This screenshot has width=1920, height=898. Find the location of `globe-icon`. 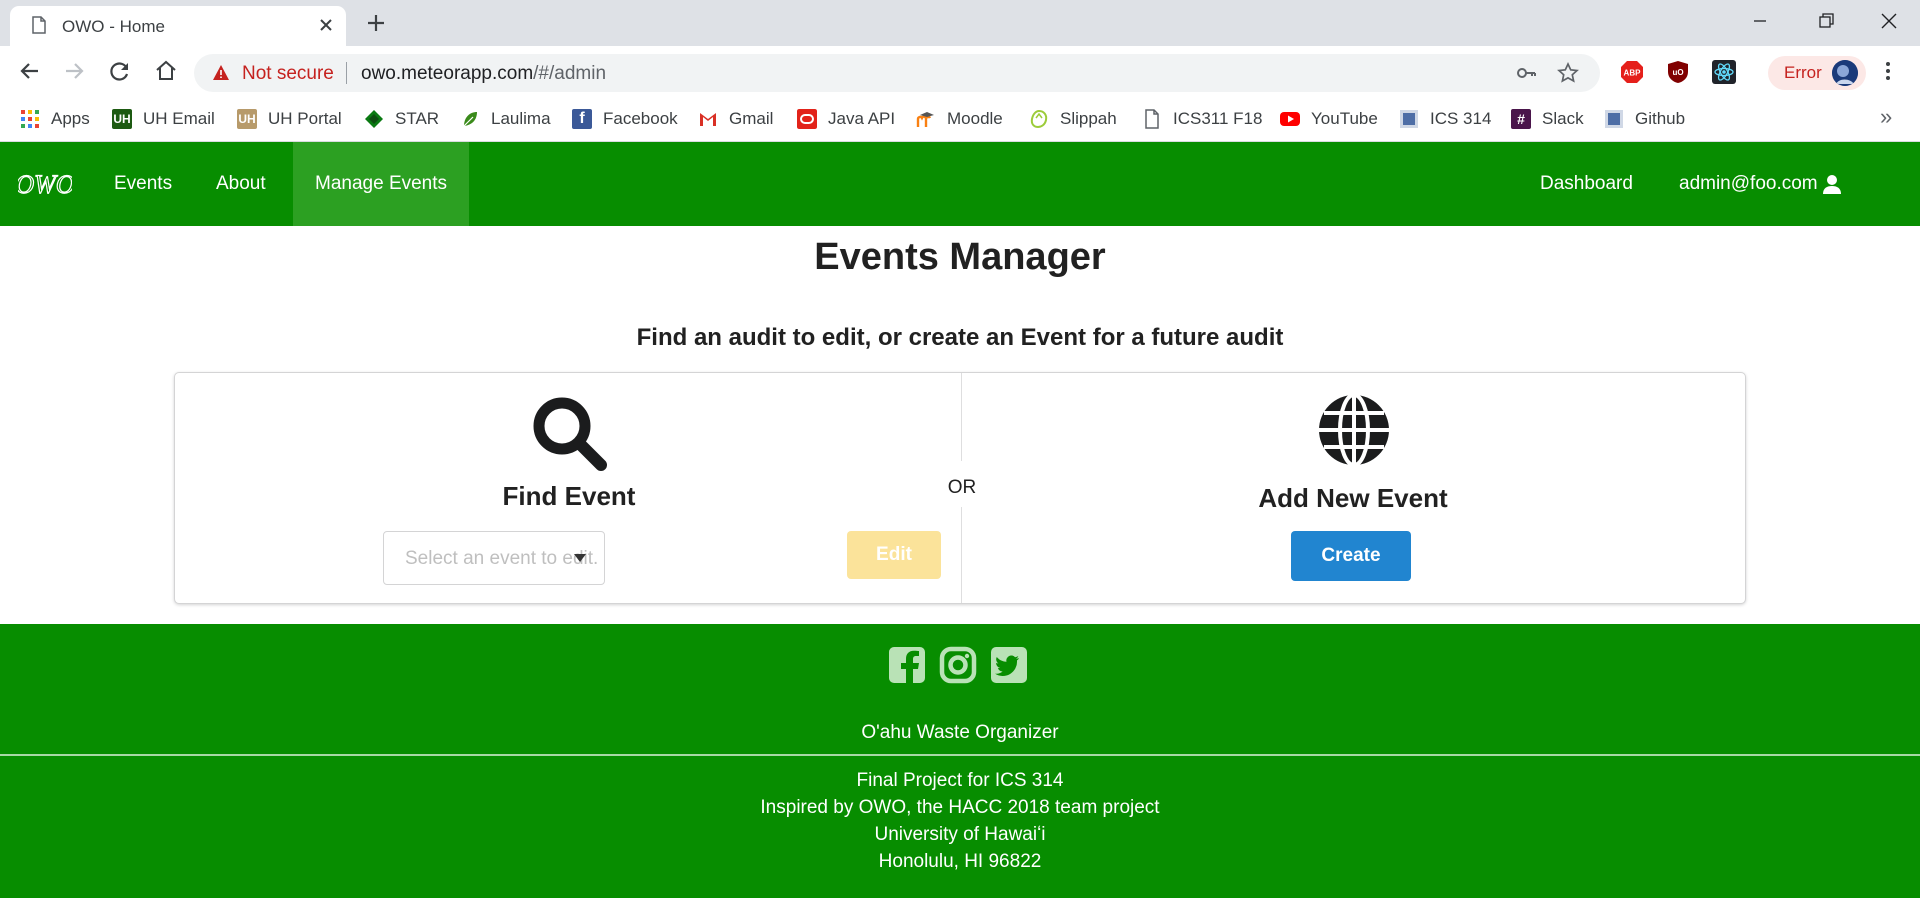

globe-icon is located at coordinates (1354, 430).